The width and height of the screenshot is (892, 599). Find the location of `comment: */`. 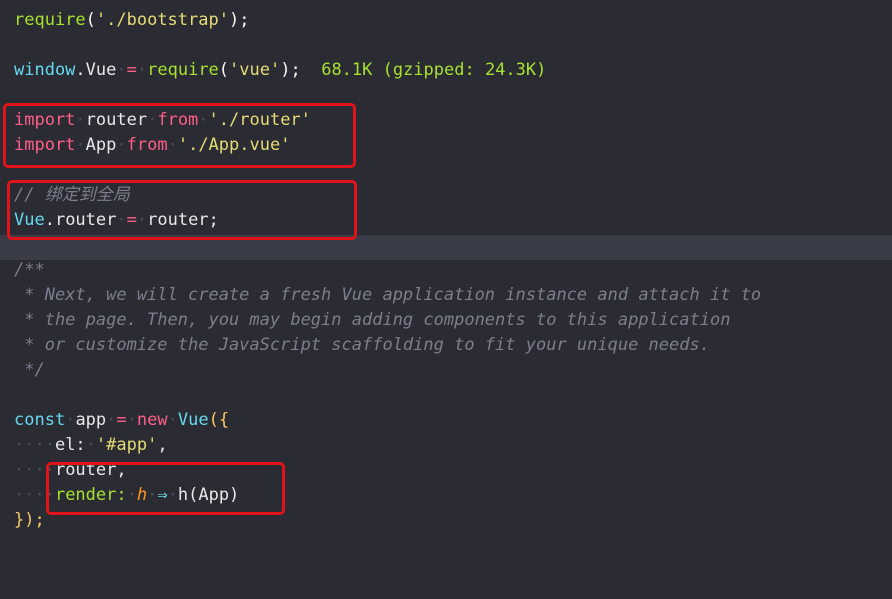

comment: */ is located at coordinates (29, 370).